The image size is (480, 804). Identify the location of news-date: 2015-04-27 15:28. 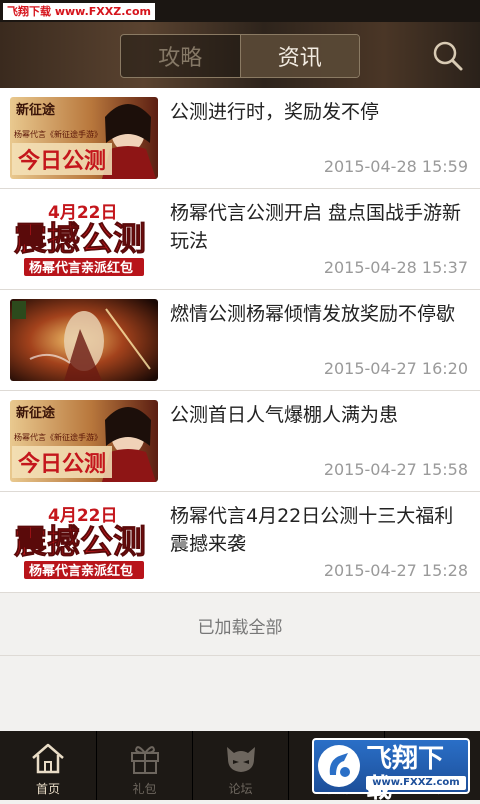
(395, 570).